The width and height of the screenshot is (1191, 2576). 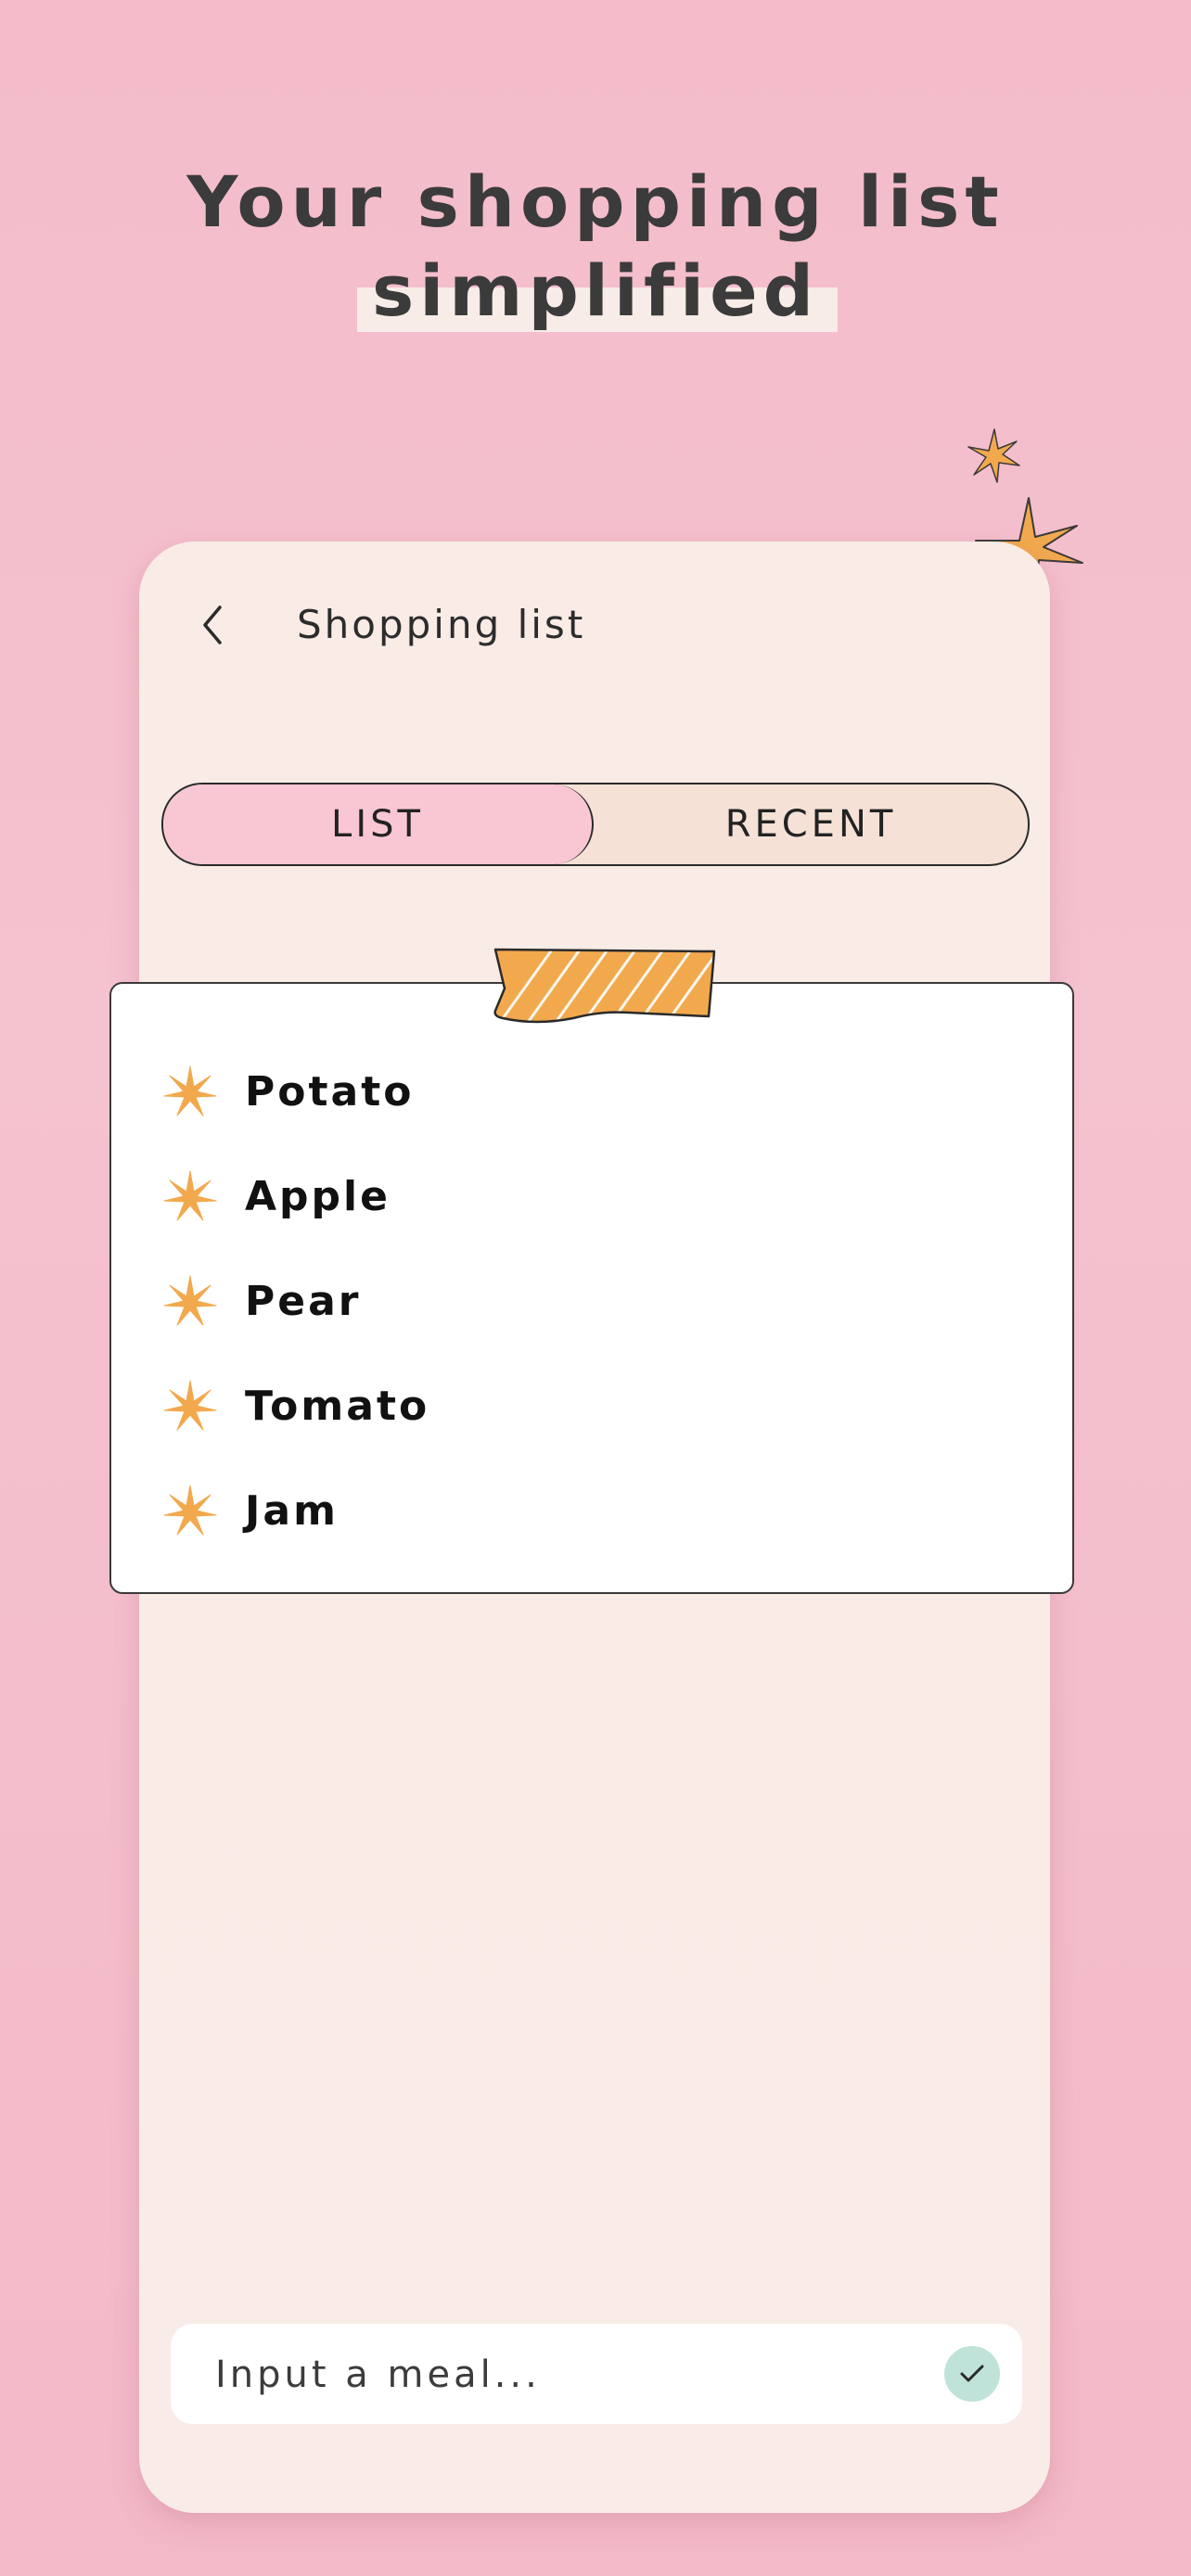 I want to click on list-item: Potato, so click(x=591, y=1091).